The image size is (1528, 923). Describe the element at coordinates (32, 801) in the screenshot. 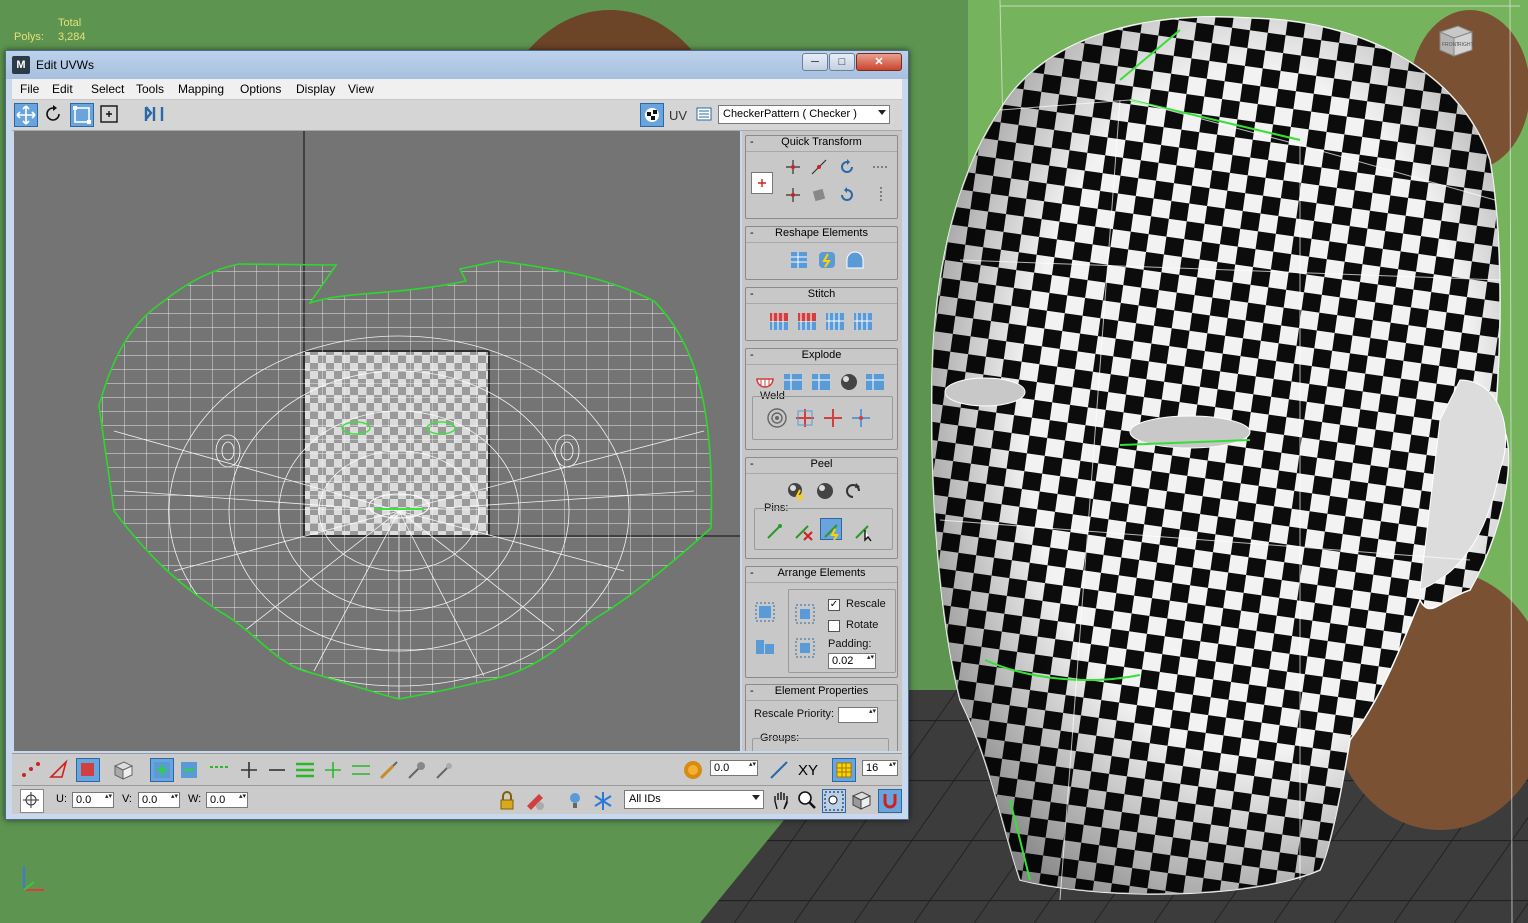

I see `absolute-offset-icon` at that location.